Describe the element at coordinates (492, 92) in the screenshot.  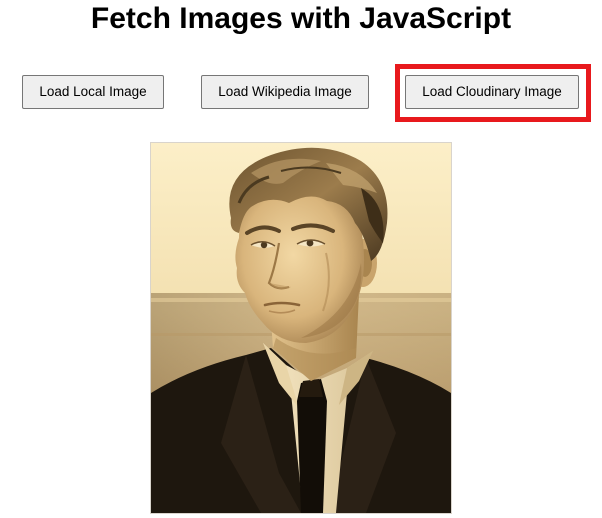
I see `load-cloudinary-image-button: Load Cloudinary Image` at that location.